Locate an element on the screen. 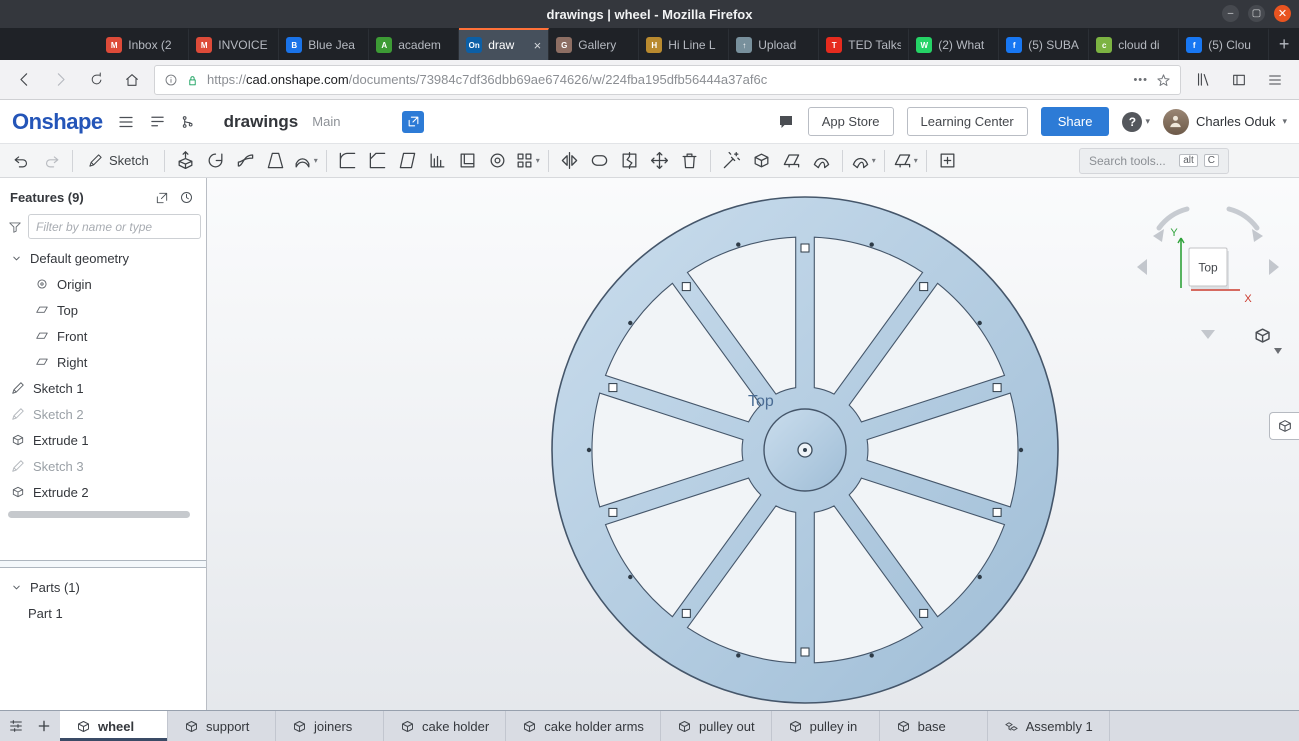  bookmark-star-icon is located at coordinates (1163, 79).